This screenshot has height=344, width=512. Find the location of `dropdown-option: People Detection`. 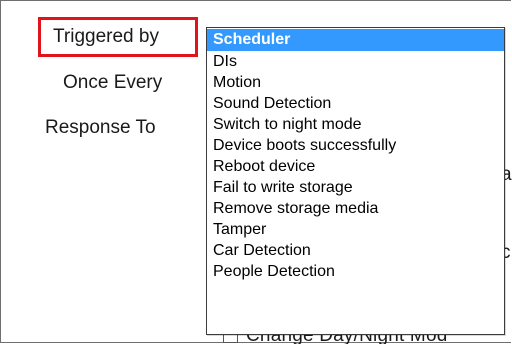

dropdown-option: People Detection is located at coordinates (355, 271).